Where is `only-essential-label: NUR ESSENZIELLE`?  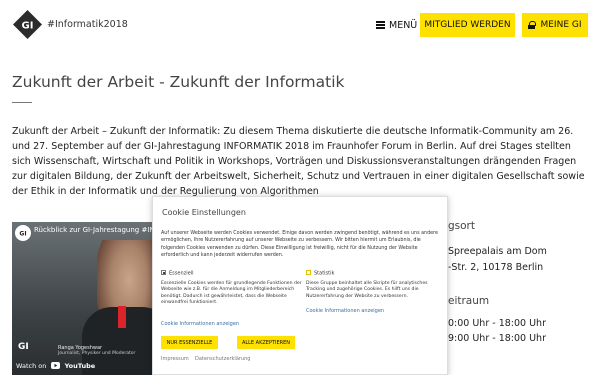
only-essential-label: NUR ESSENZIELLE is located at coordinates (189, 342).